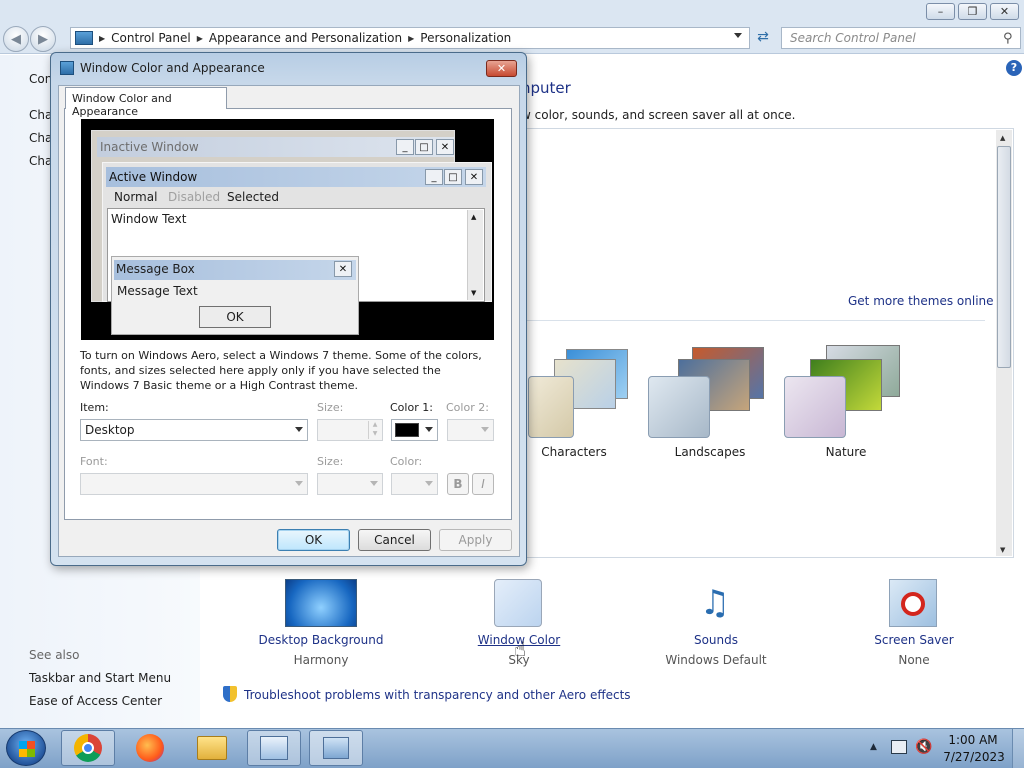 Image resolution: width=1024 pixels, height=768 pixels. I want to click on menu-normal: Normal, so click(136, 197).